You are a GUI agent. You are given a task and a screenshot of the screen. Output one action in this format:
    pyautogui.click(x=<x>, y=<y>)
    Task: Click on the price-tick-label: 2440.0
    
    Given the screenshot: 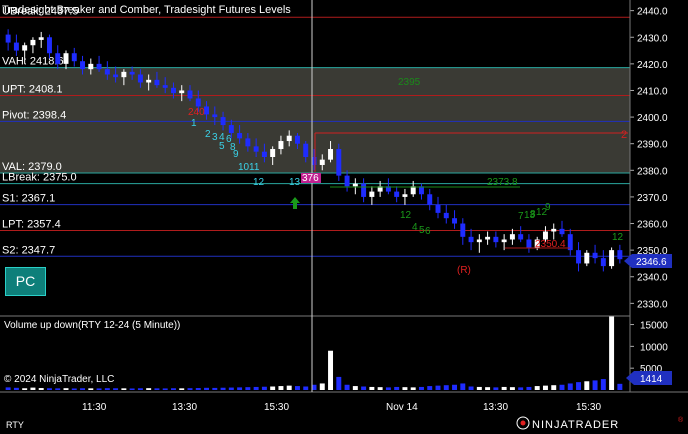 What is the action you would take?
    pyautogui.click(x=652, y=12)
    